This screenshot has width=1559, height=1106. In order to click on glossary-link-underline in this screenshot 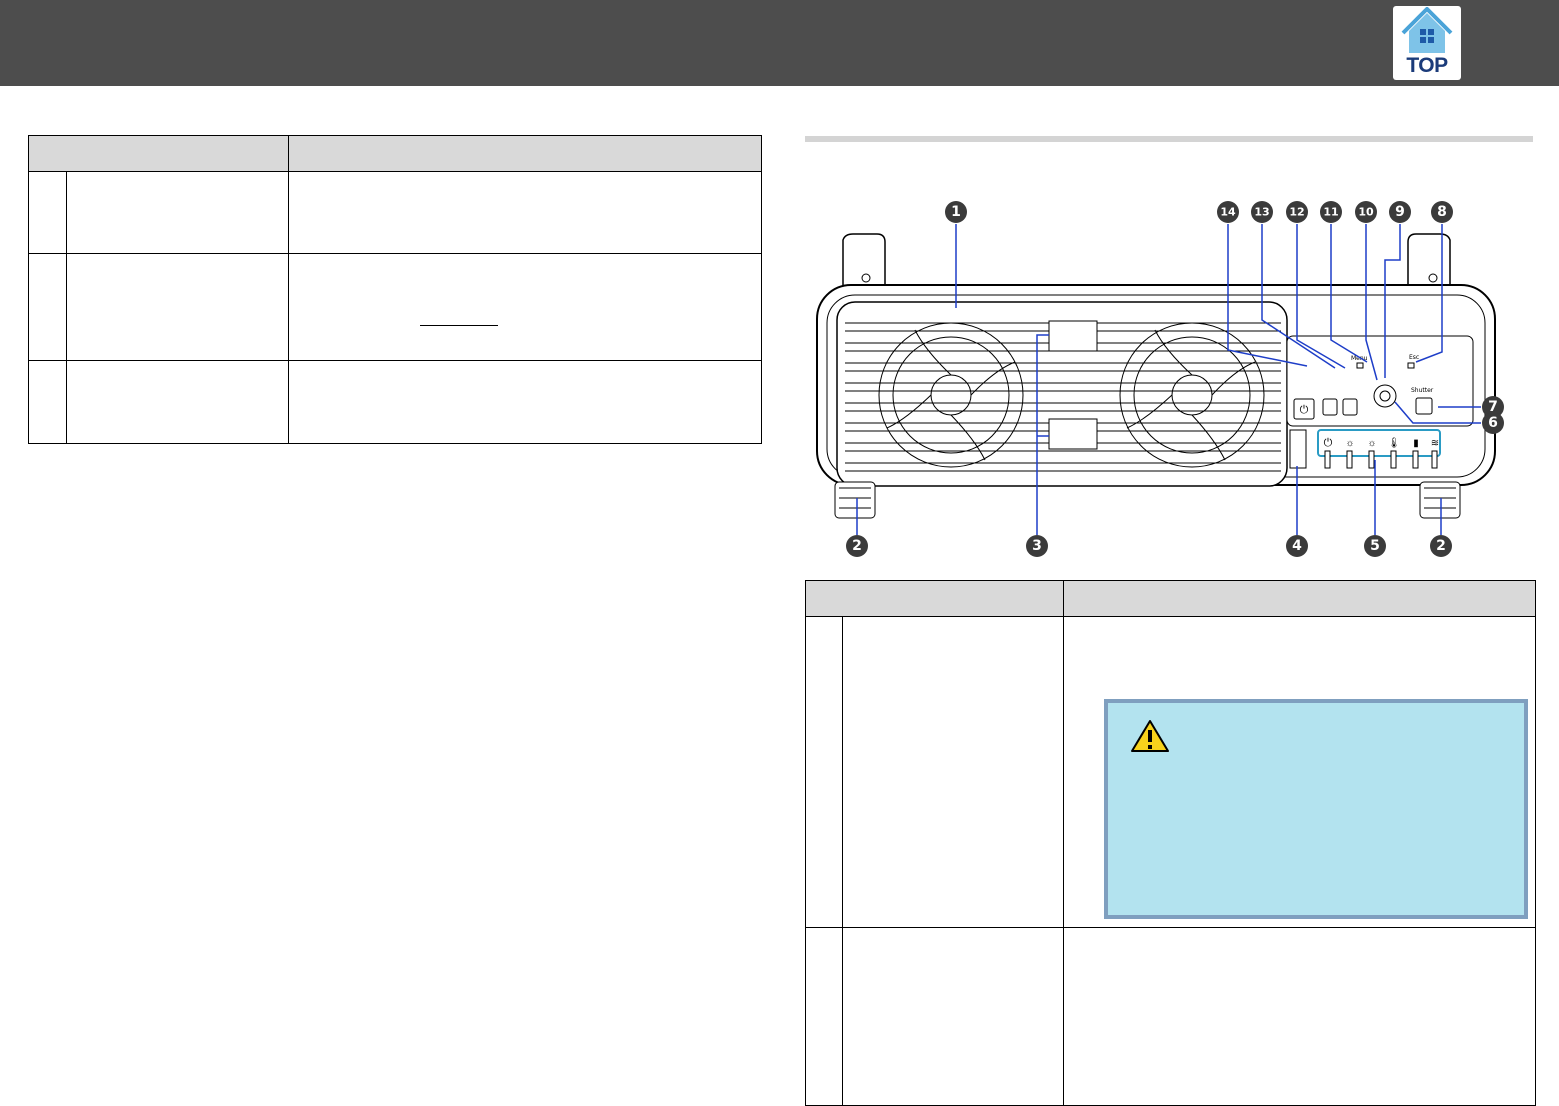, I will do `click(459, 325)`.